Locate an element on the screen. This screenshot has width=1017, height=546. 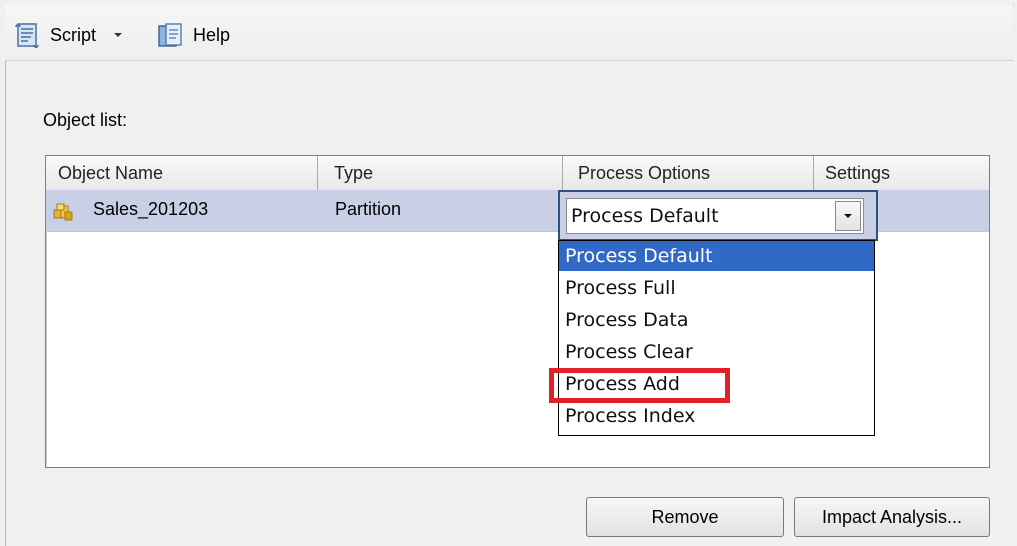
type-cell: Partition is located at coordinates (368, 209).